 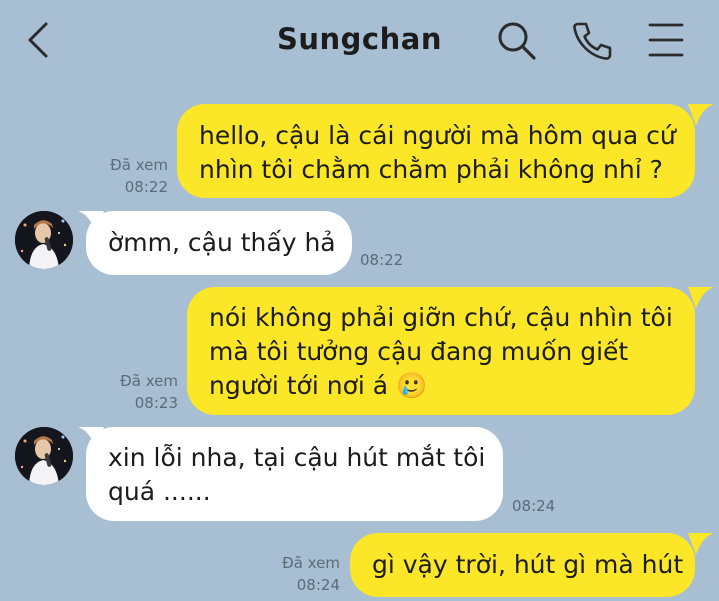 I want to click on chat-header: Sungchan, so click(x=359, y=40).